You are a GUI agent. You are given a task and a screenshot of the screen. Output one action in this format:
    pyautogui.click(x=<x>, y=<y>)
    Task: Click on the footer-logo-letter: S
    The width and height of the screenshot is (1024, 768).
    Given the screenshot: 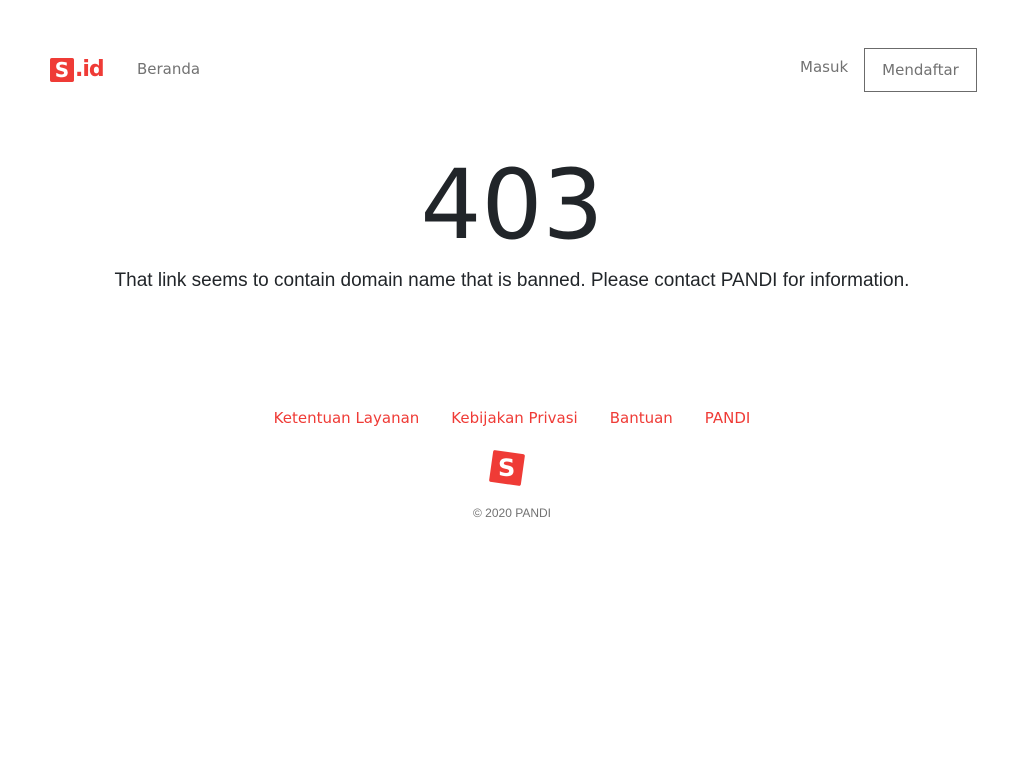 What is the action you would take?
    pyautogui.click(x=507, y=467)
    